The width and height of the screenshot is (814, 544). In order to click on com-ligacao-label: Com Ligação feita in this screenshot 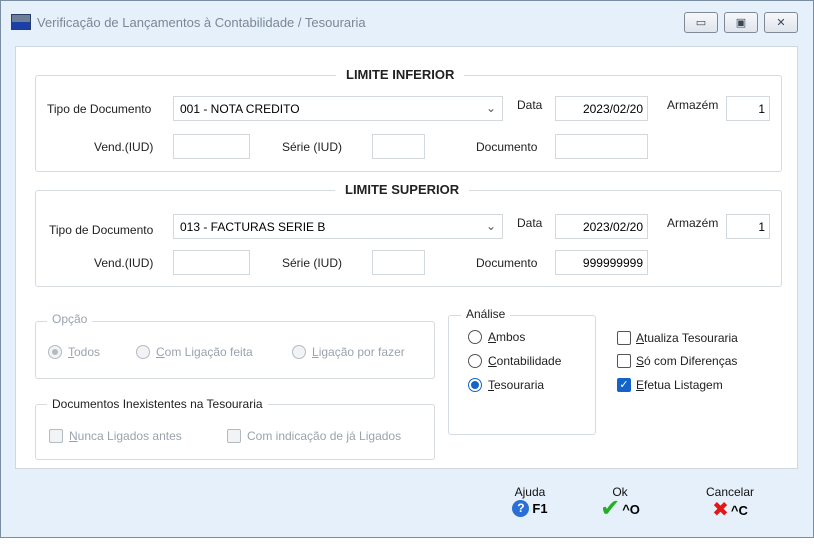, I will do `click(204, 352)`.